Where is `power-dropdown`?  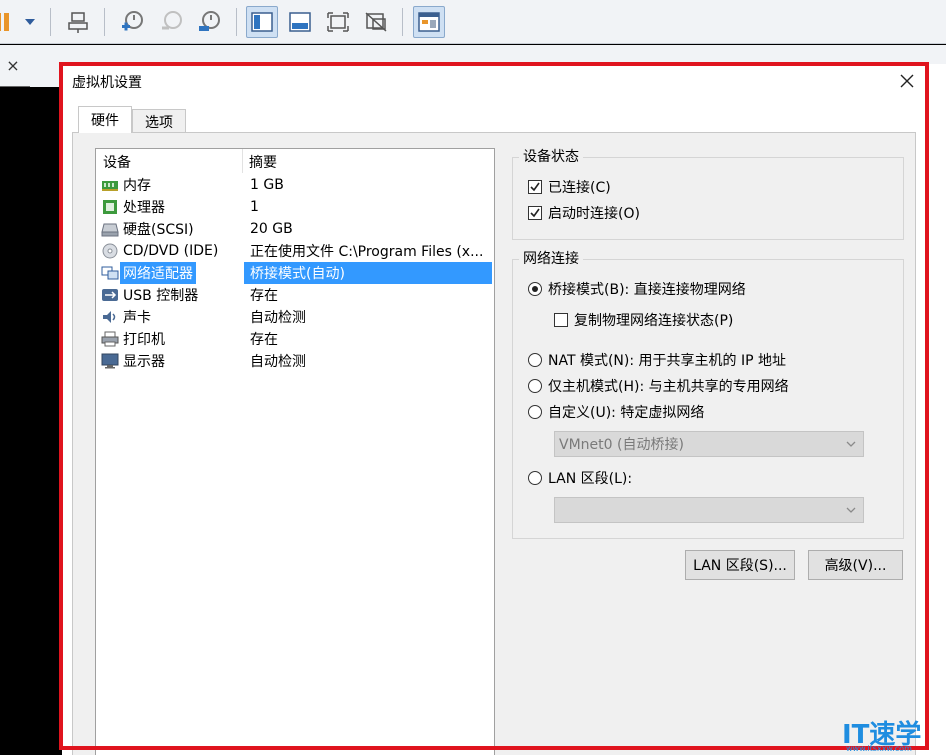
power-dropdown is located at coordinates (30, 22).